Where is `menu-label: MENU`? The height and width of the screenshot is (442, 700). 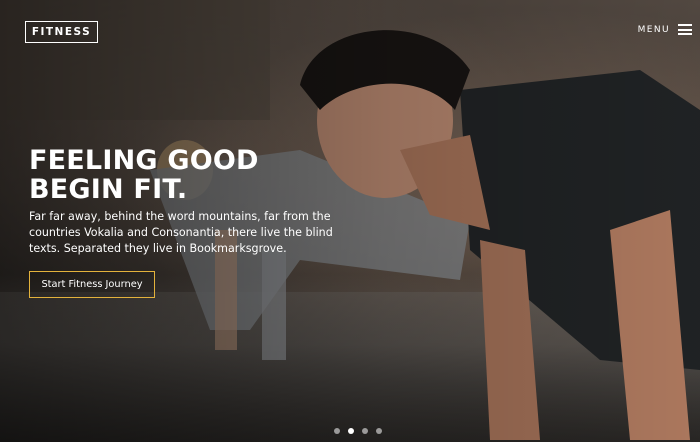
menu-label: MENU is located at coordinates (653, 29).